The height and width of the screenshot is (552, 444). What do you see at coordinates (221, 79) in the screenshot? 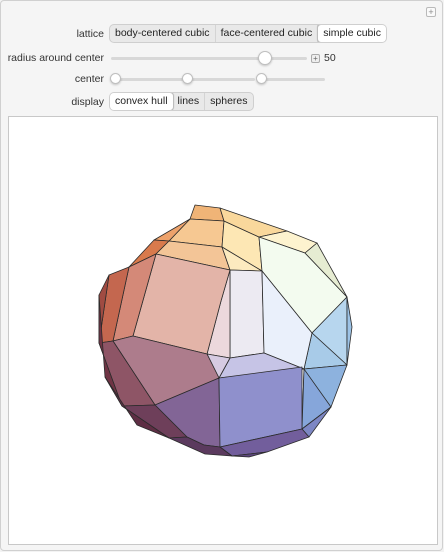
I see `center-y-slider-track` at bounding box center [221, 79].